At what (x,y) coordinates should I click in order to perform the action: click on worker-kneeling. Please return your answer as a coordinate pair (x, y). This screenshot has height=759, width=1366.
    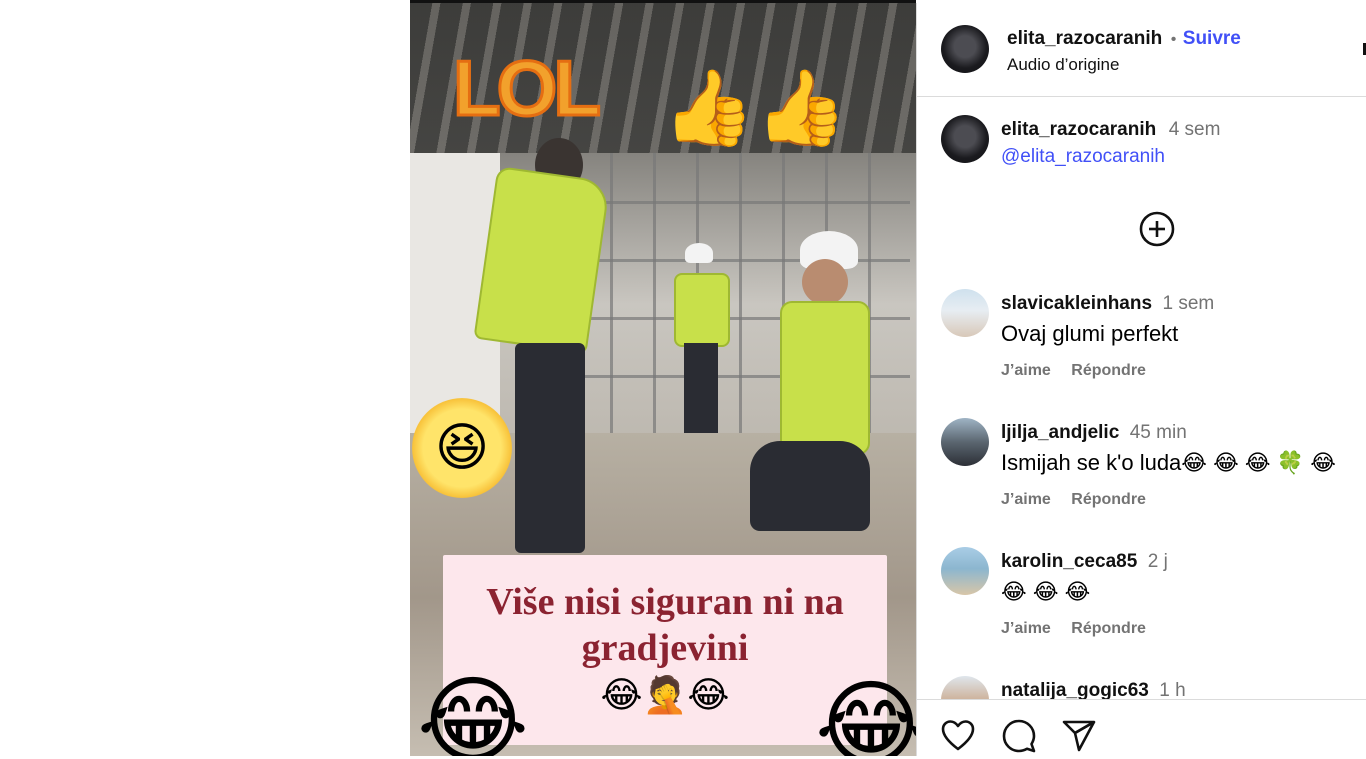
    Looking at the image, I should click on (820, 386).